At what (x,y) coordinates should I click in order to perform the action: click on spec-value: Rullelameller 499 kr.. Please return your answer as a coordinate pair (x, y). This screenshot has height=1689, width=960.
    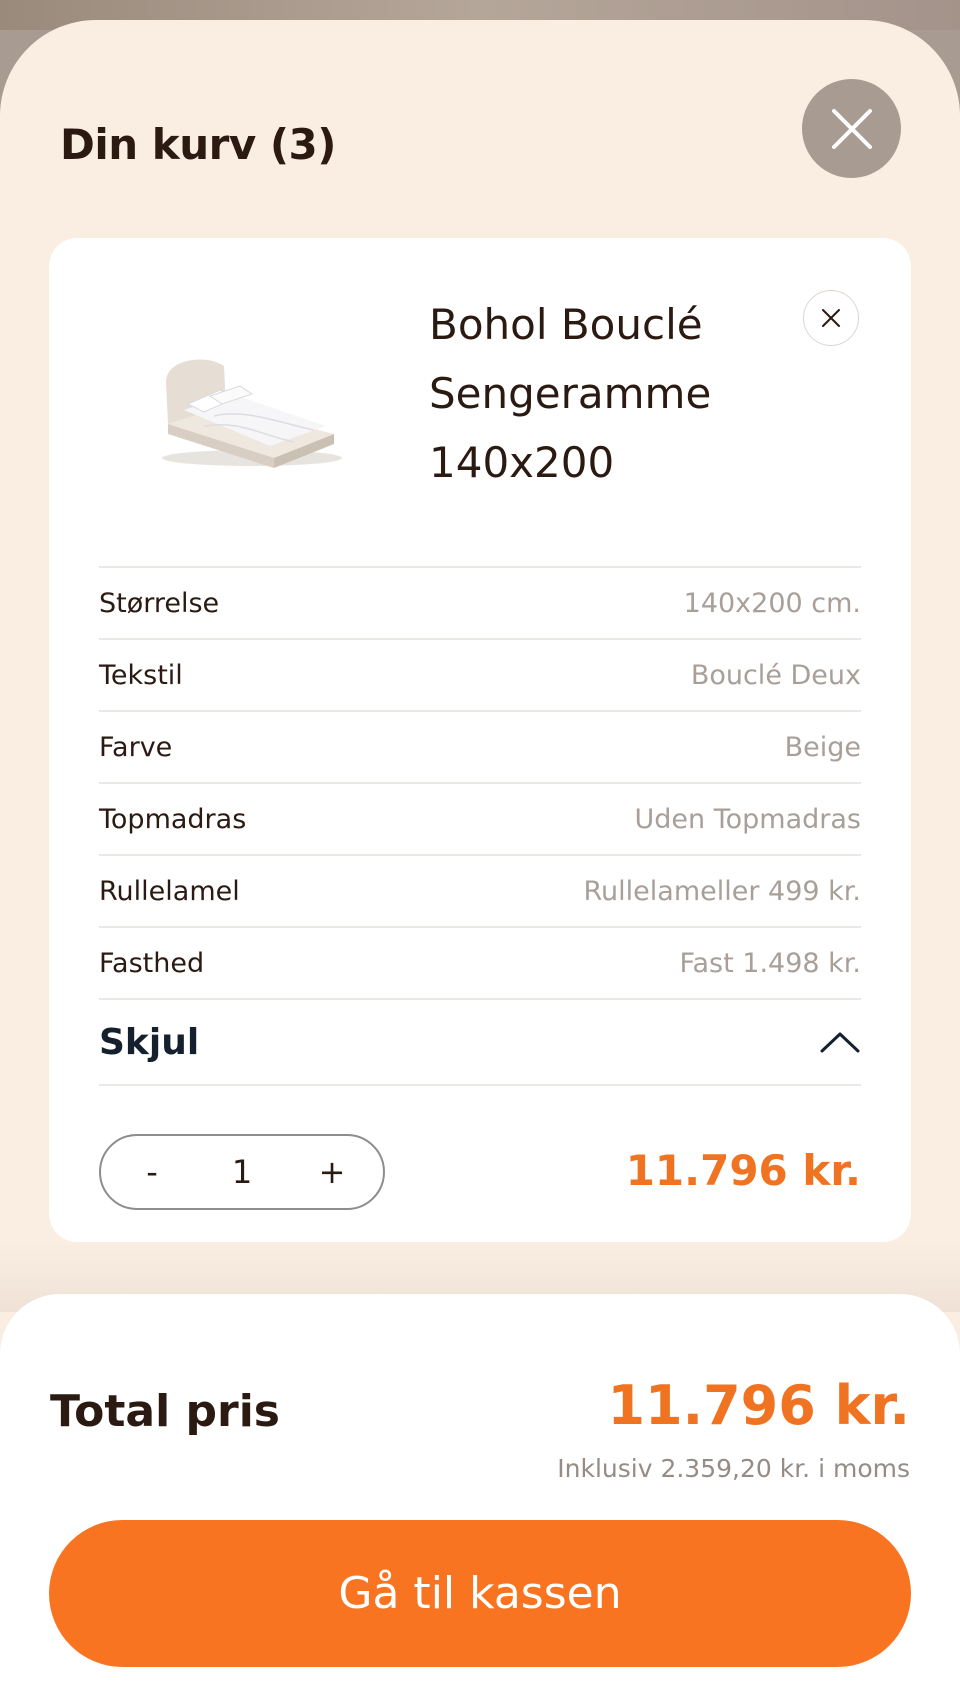
    Looking at the image, I should click on (722, 891).